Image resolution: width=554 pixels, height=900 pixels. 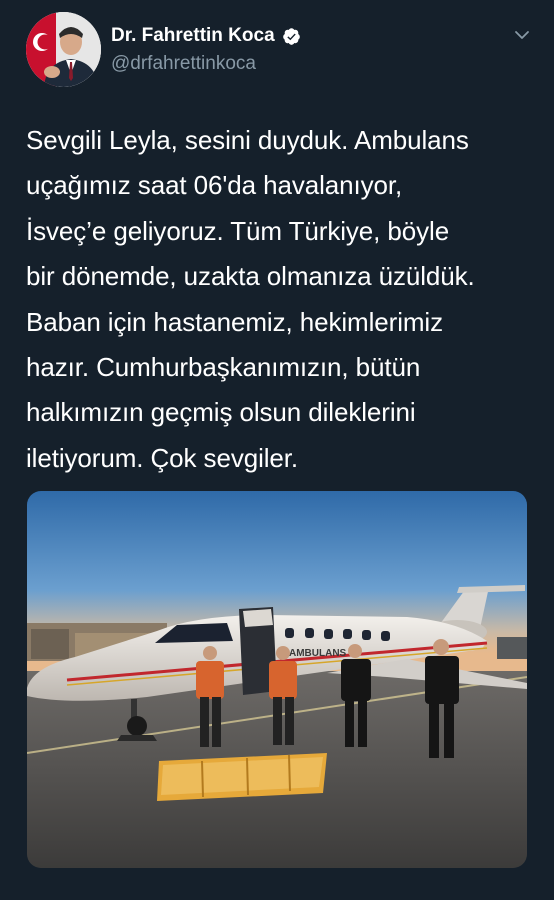 I want to click on display-name: Dr. Fahrettin Koca, so click(x=193, y=36).